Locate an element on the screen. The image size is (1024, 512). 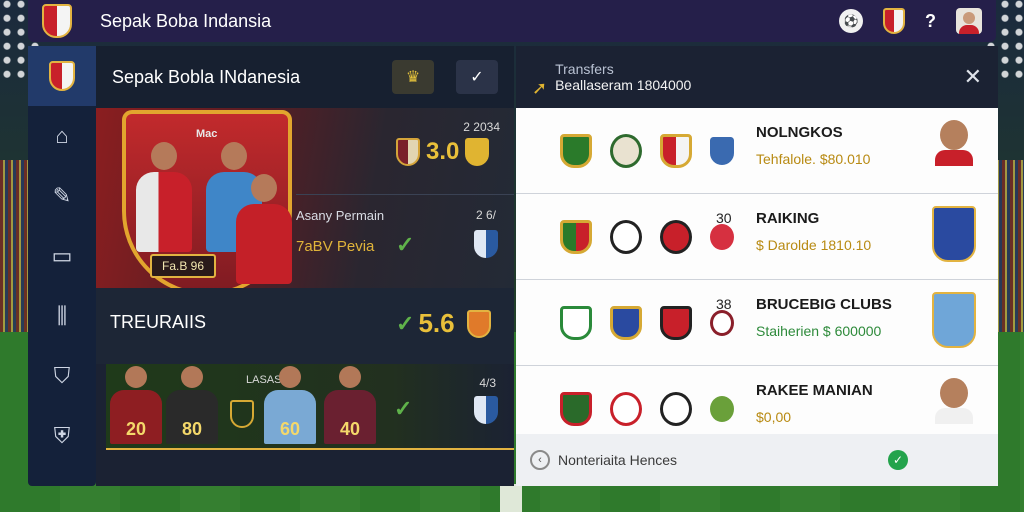
transfer-info: BRUCEBIG CLUBS Staiherien $ 600000 is located at coordinates (824, 317).